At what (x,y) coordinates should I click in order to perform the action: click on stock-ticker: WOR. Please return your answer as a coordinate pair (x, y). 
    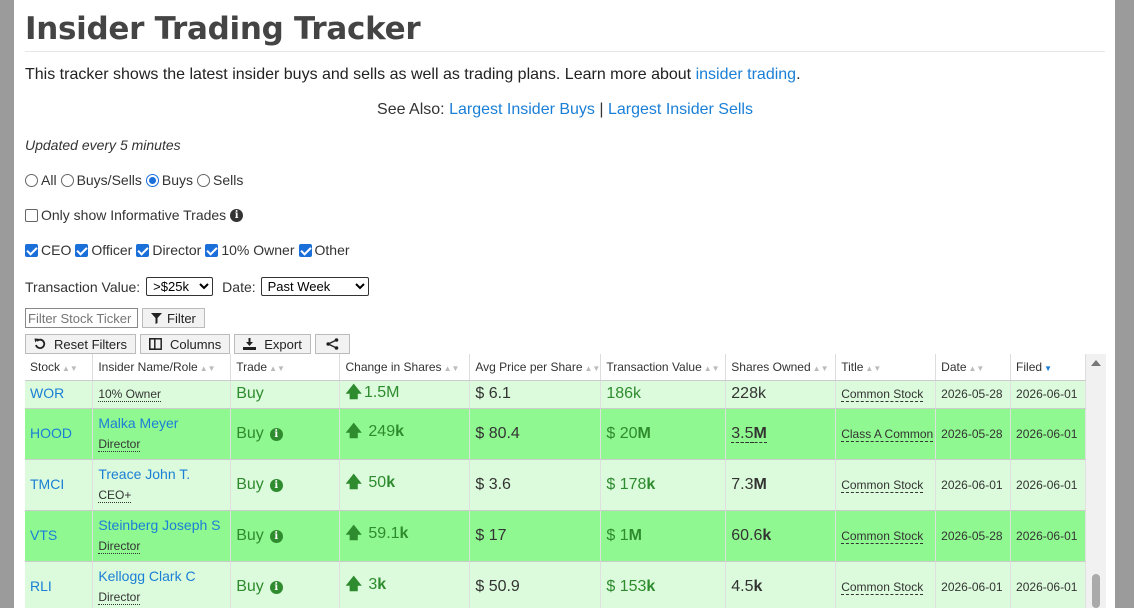
    Looking at the image, I should click on (47, 393).